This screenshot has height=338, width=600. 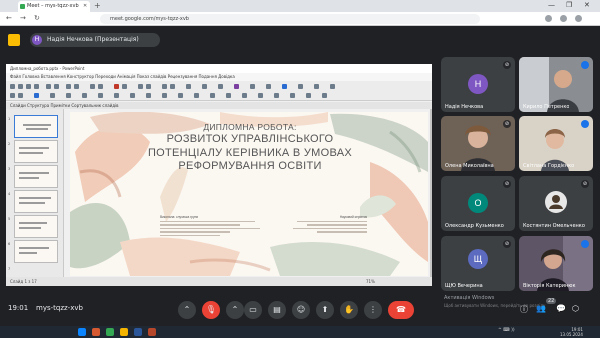 What do you see at coordinates (524, 309) in the screenshot?
I see `info-icon: ⓘ` at bounding box center [524, 309].